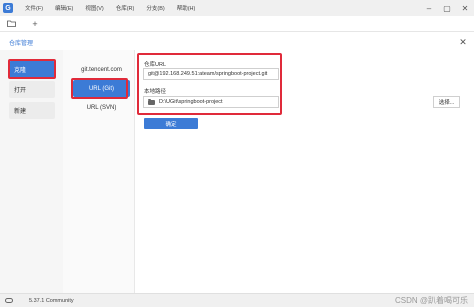  What do you see at coordinates (237, 24) in the screenshot?
I see `toolbar: +` at bounding box center [237, 24].